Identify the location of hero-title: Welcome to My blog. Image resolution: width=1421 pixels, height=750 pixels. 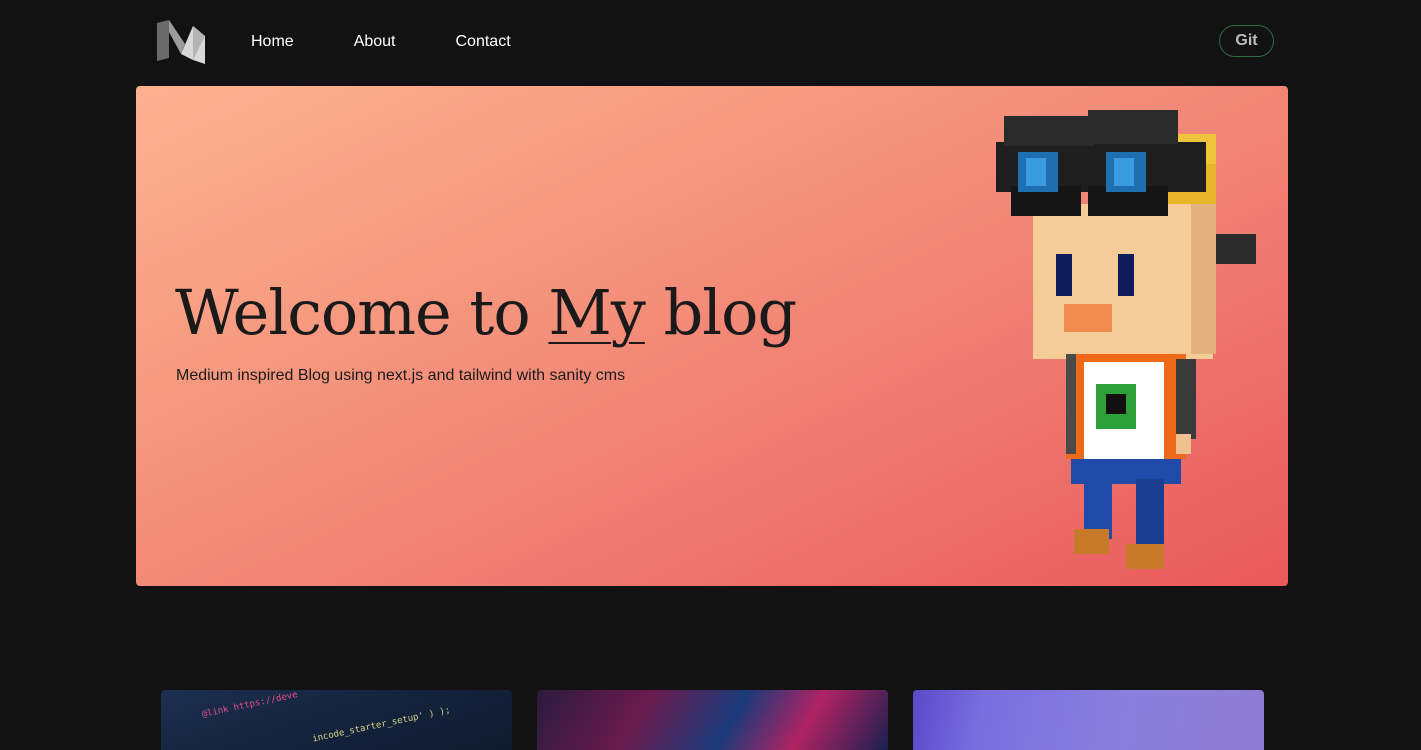
(486, 312).